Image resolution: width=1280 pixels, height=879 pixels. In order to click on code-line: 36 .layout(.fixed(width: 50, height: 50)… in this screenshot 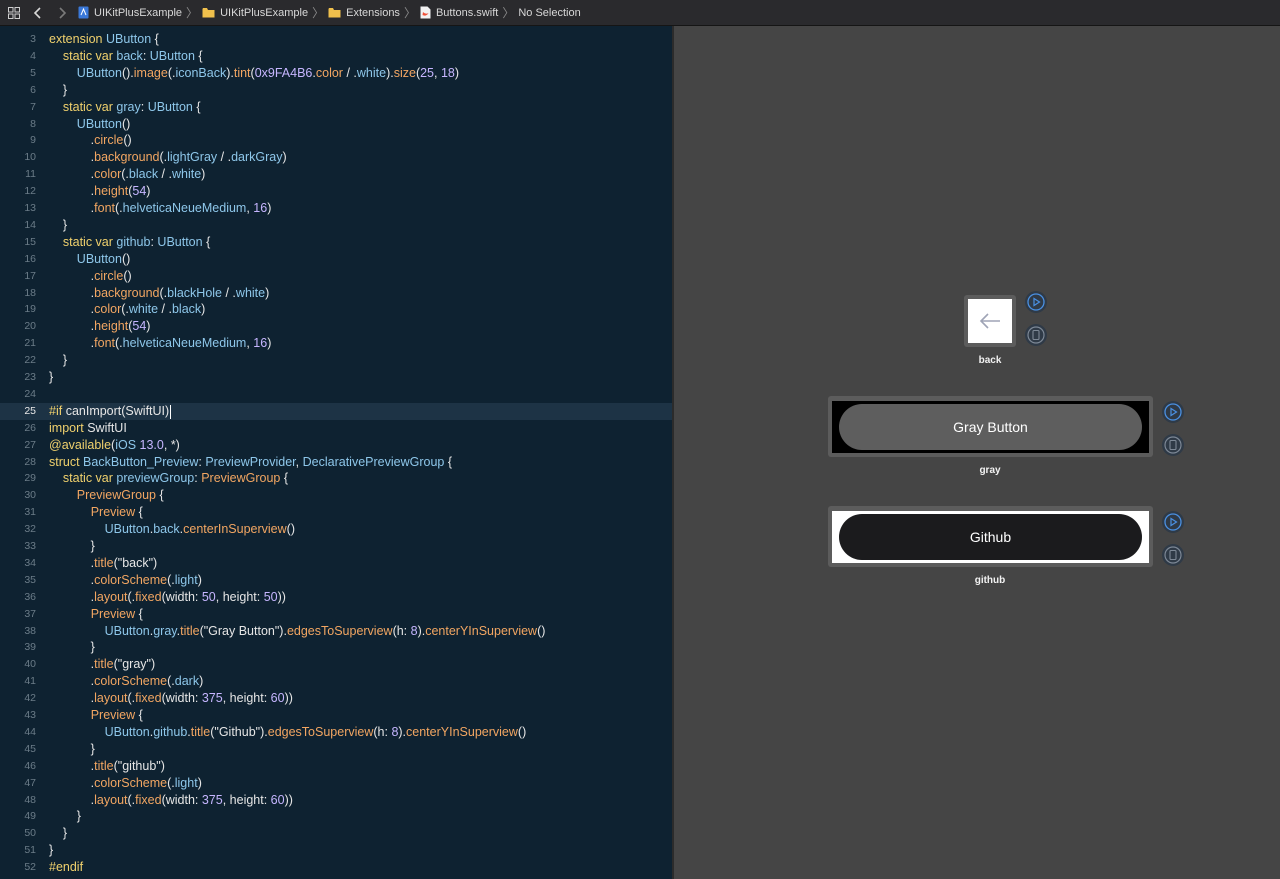, I will do `click(336, 597)`.